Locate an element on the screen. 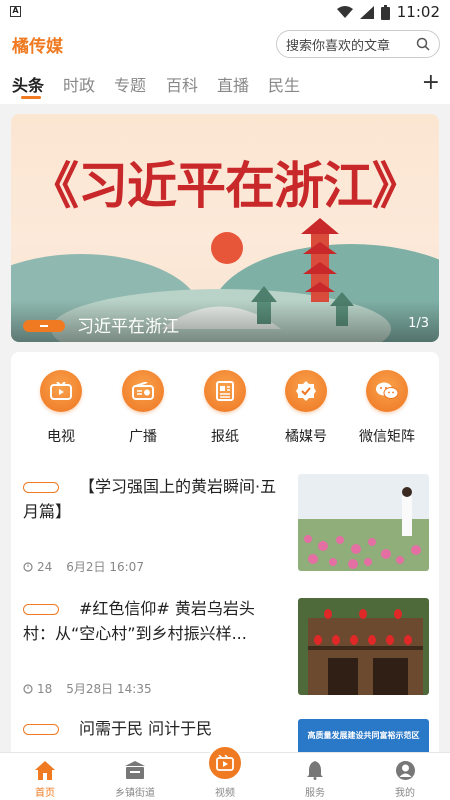  banner-tag-badge is located at coordinates (44, 326).